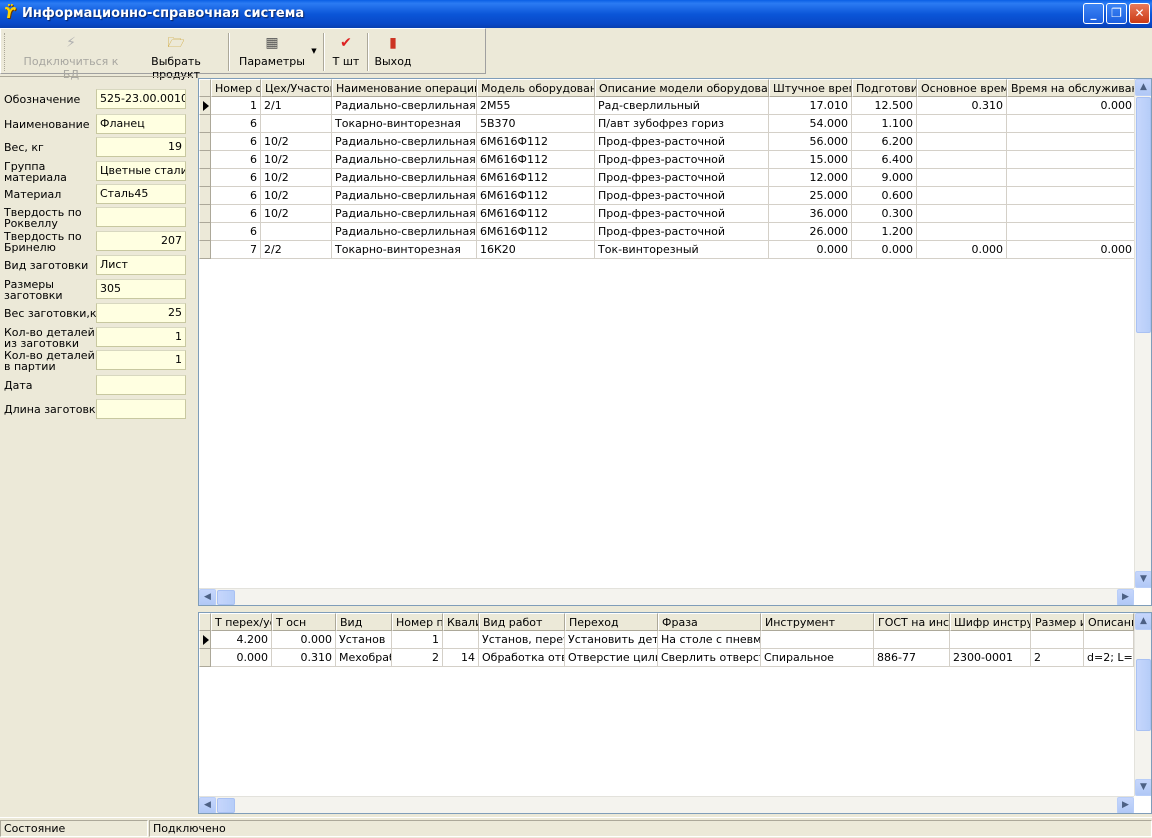 The width and height of the screenshot is (1152, 838). Describe the element at coordinates (1139, 13) in the screenshot. I see `close-button: ✕` at that location.